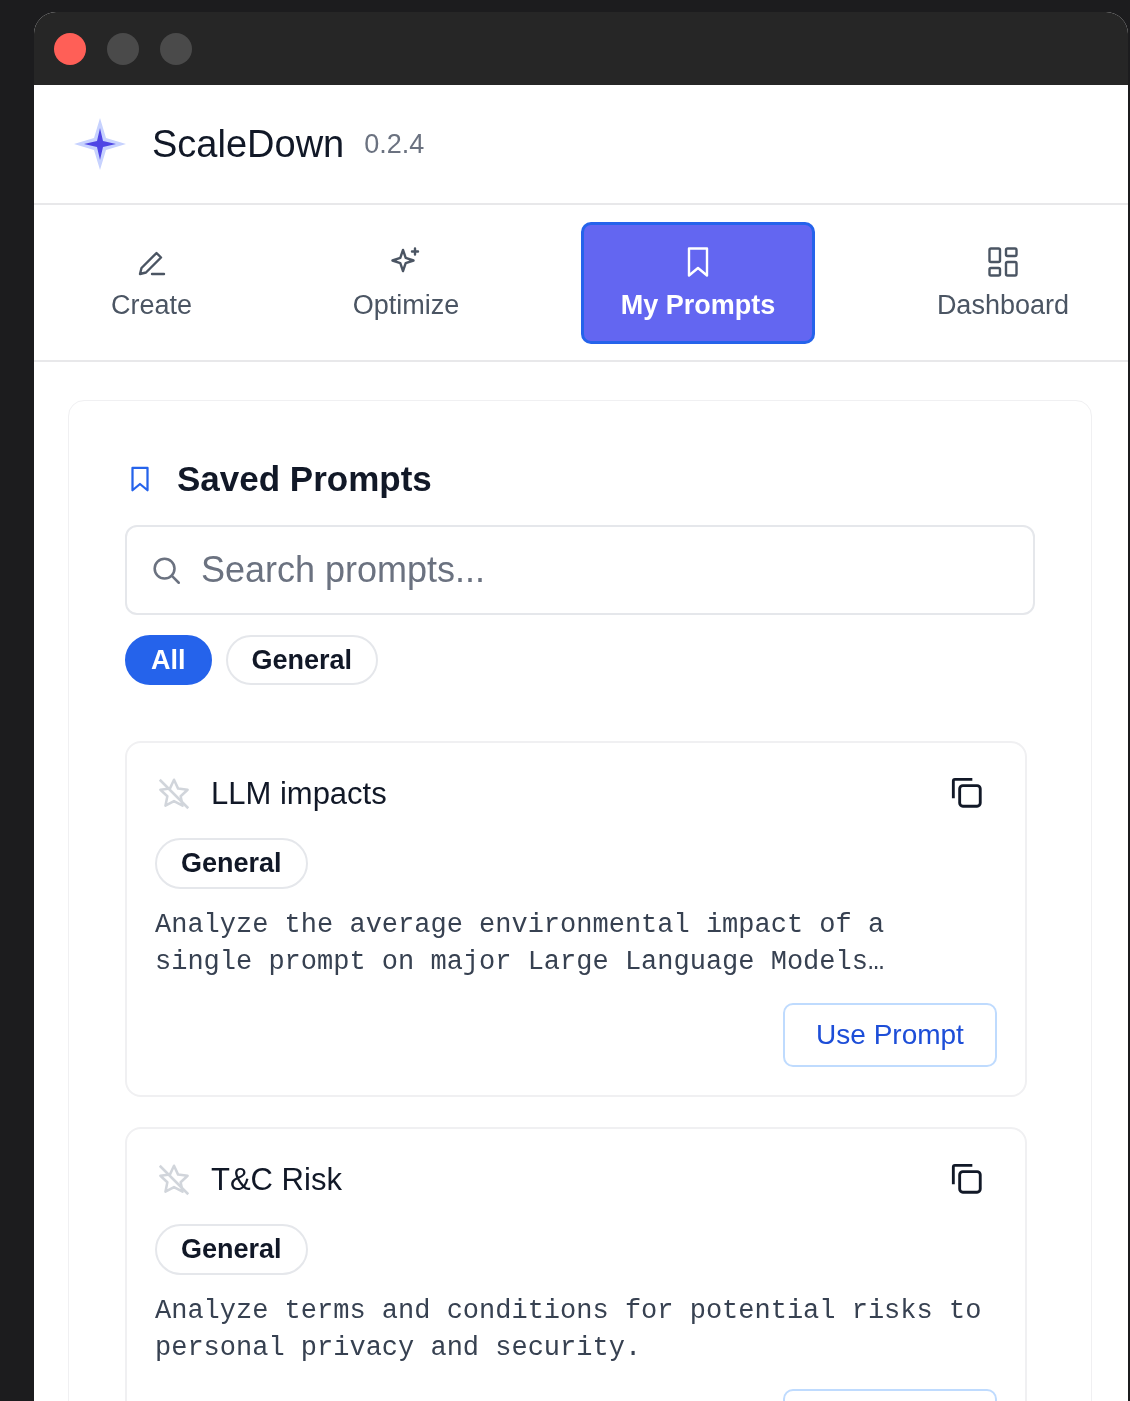  What do you see at coordinates (248, 144) in the screenshot?
I see `app-name: ScaleDown` at bounding box center [248, 144].